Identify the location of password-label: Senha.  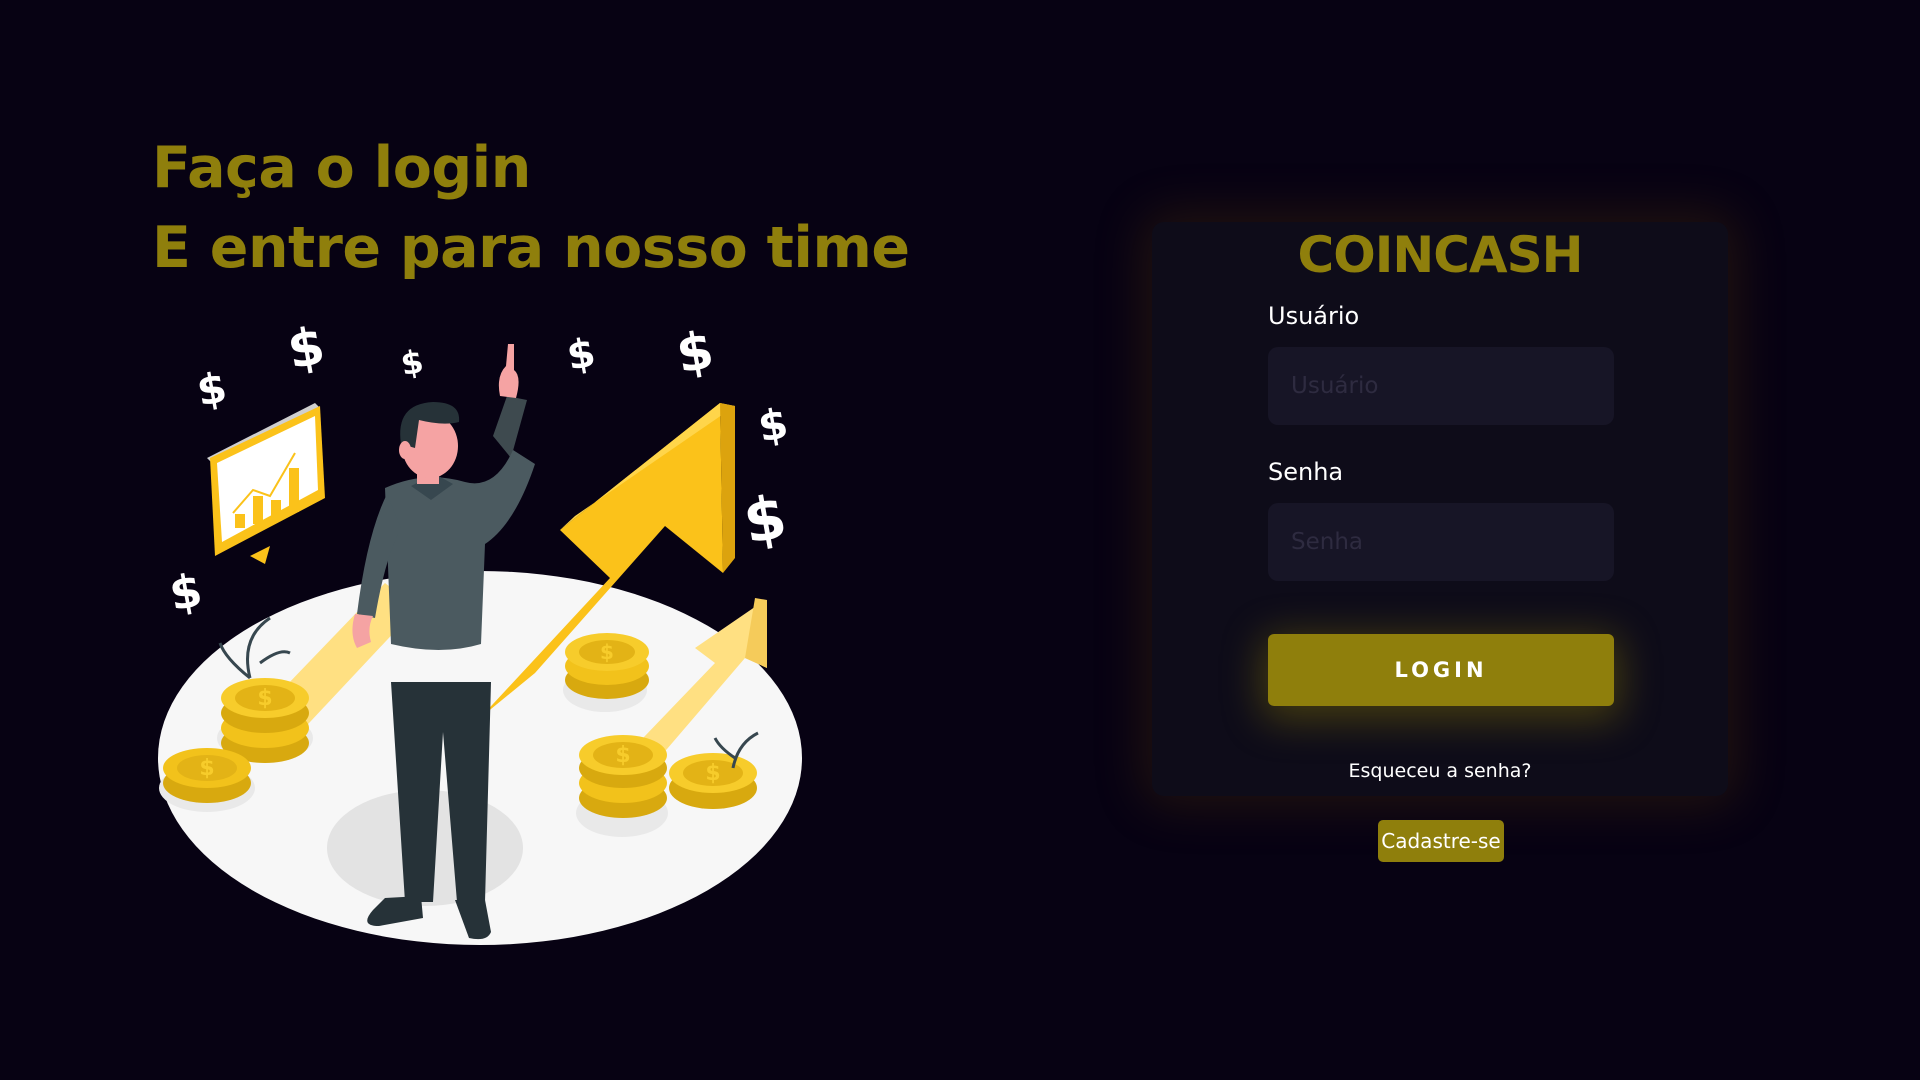
(1306, 472).